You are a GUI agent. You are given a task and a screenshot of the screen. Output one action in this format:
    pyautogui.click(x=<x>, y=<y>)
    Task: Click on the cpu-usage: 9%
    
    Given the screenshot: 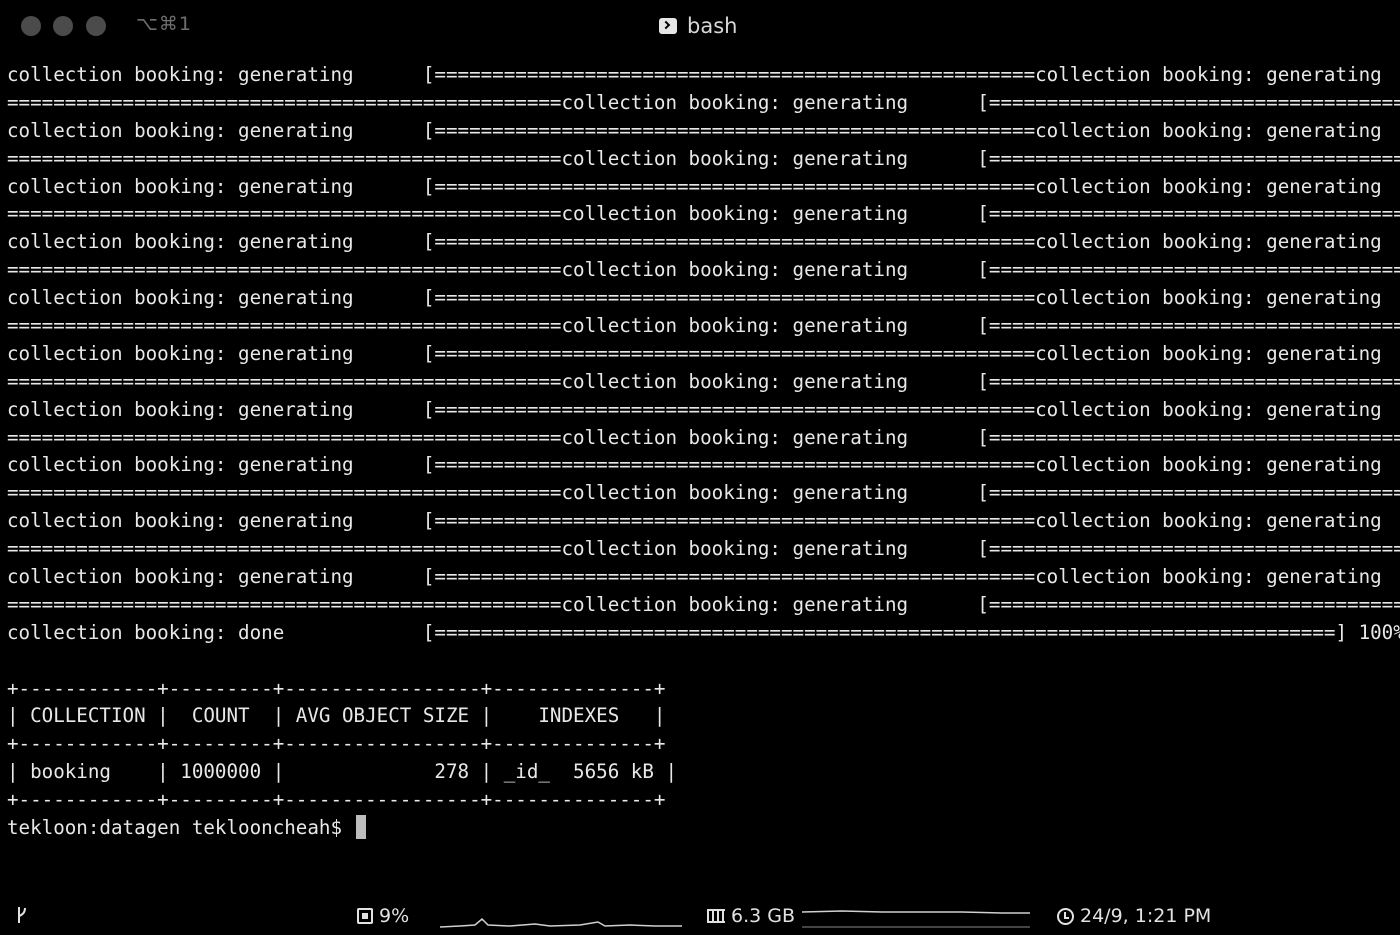 What is the action you would take?
    pyautogui.click(x=383, y=916)
    